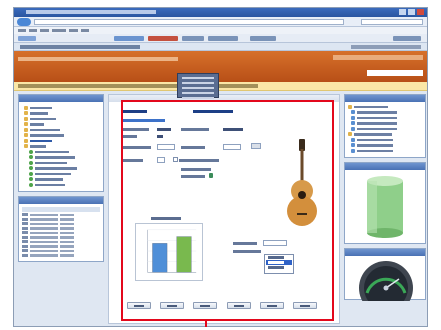 The height and width of the screenshot is (330, 441). What do you see at coordinates (378, 57) in the screenshot?
I see `header-links` at bounding box center [378, 57].